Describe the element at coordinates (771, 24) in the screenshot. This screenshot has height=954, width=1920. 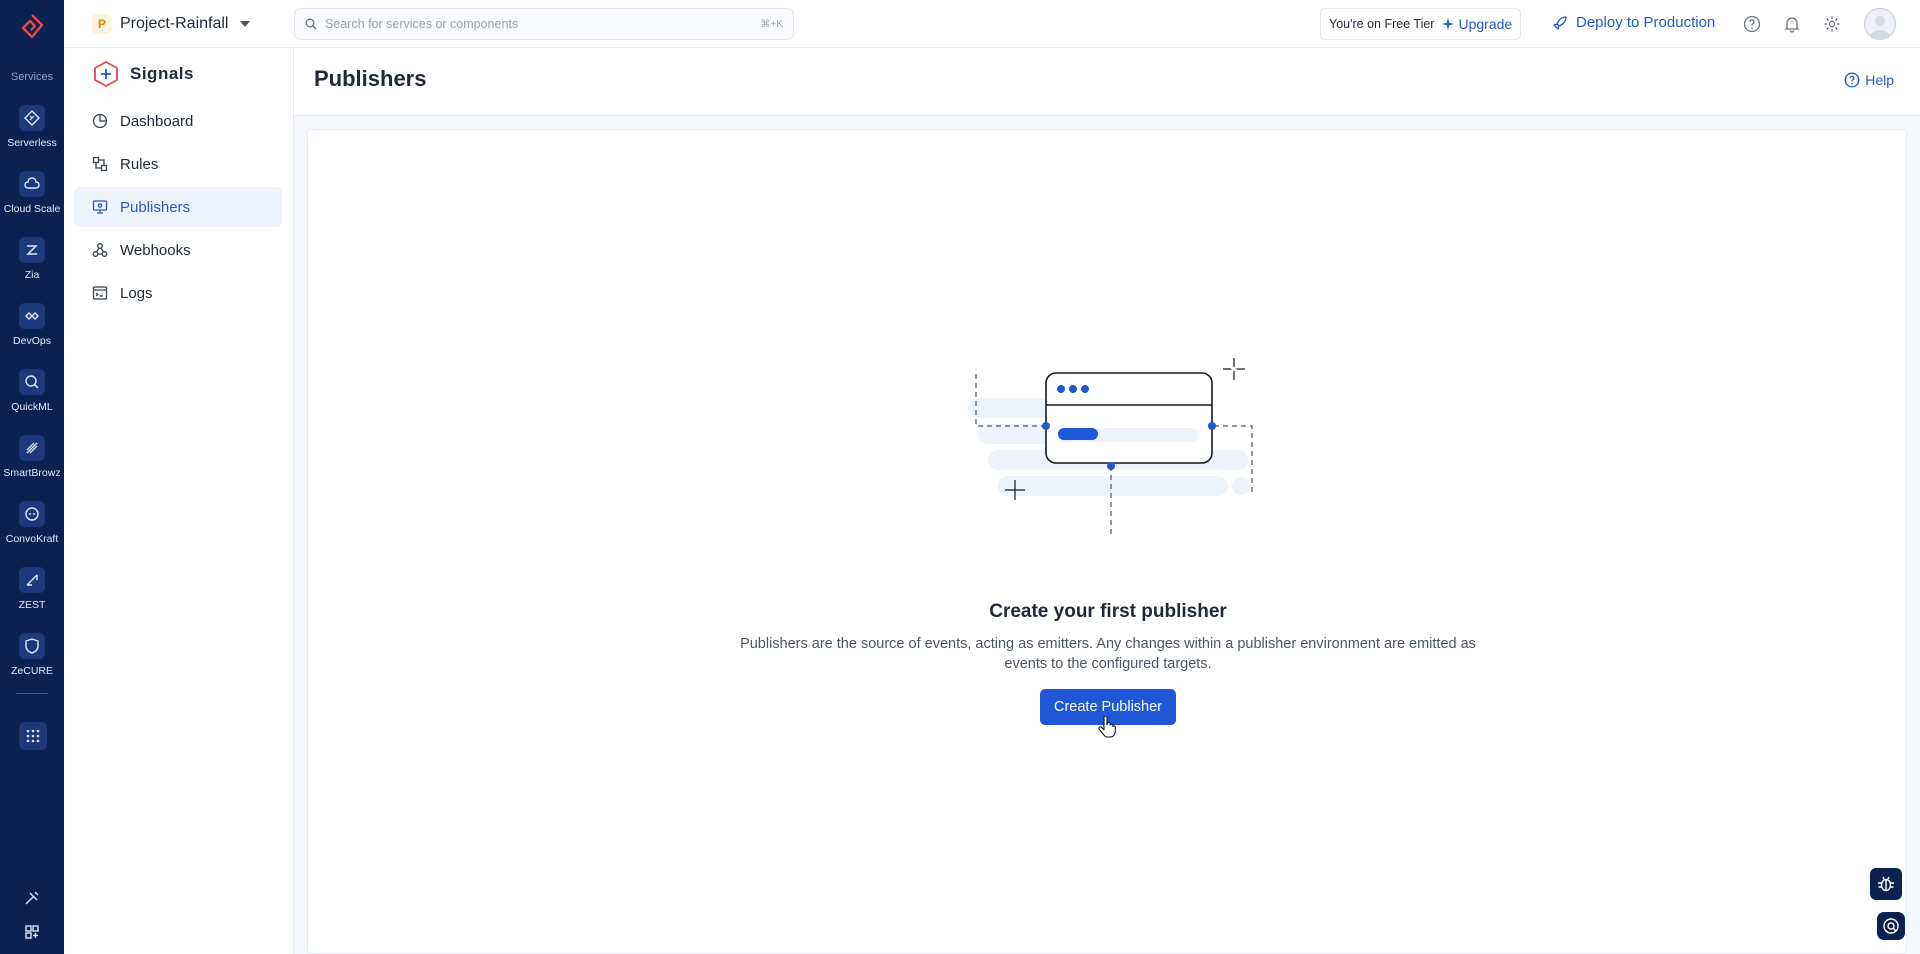
I see `search-shortcut: ⌘+K` at that location.